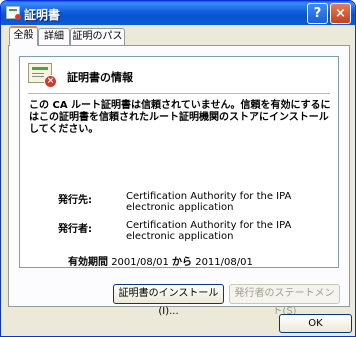 Image resolution: width=356 pixels, height=337 pixels. I want to click on info-title: 証明書の情報, so click(100, 77).